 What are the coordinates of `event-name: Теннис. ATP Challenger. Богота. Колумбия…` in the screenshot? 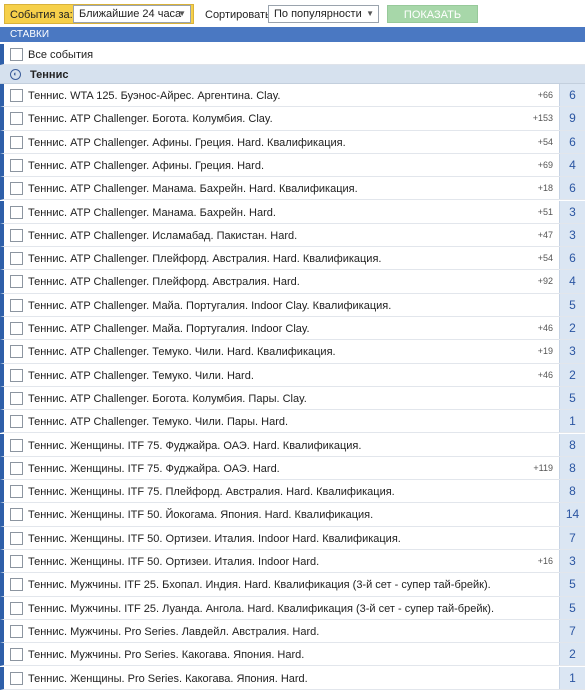 It's located at (150, 119).